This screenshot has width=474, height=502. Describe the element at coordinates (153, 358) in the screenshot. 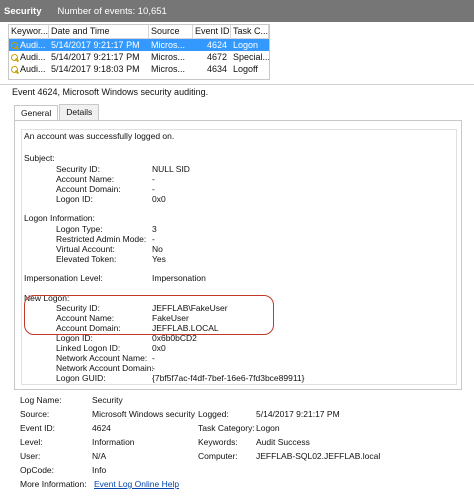

I see `network-account-name-value: -` at that location.